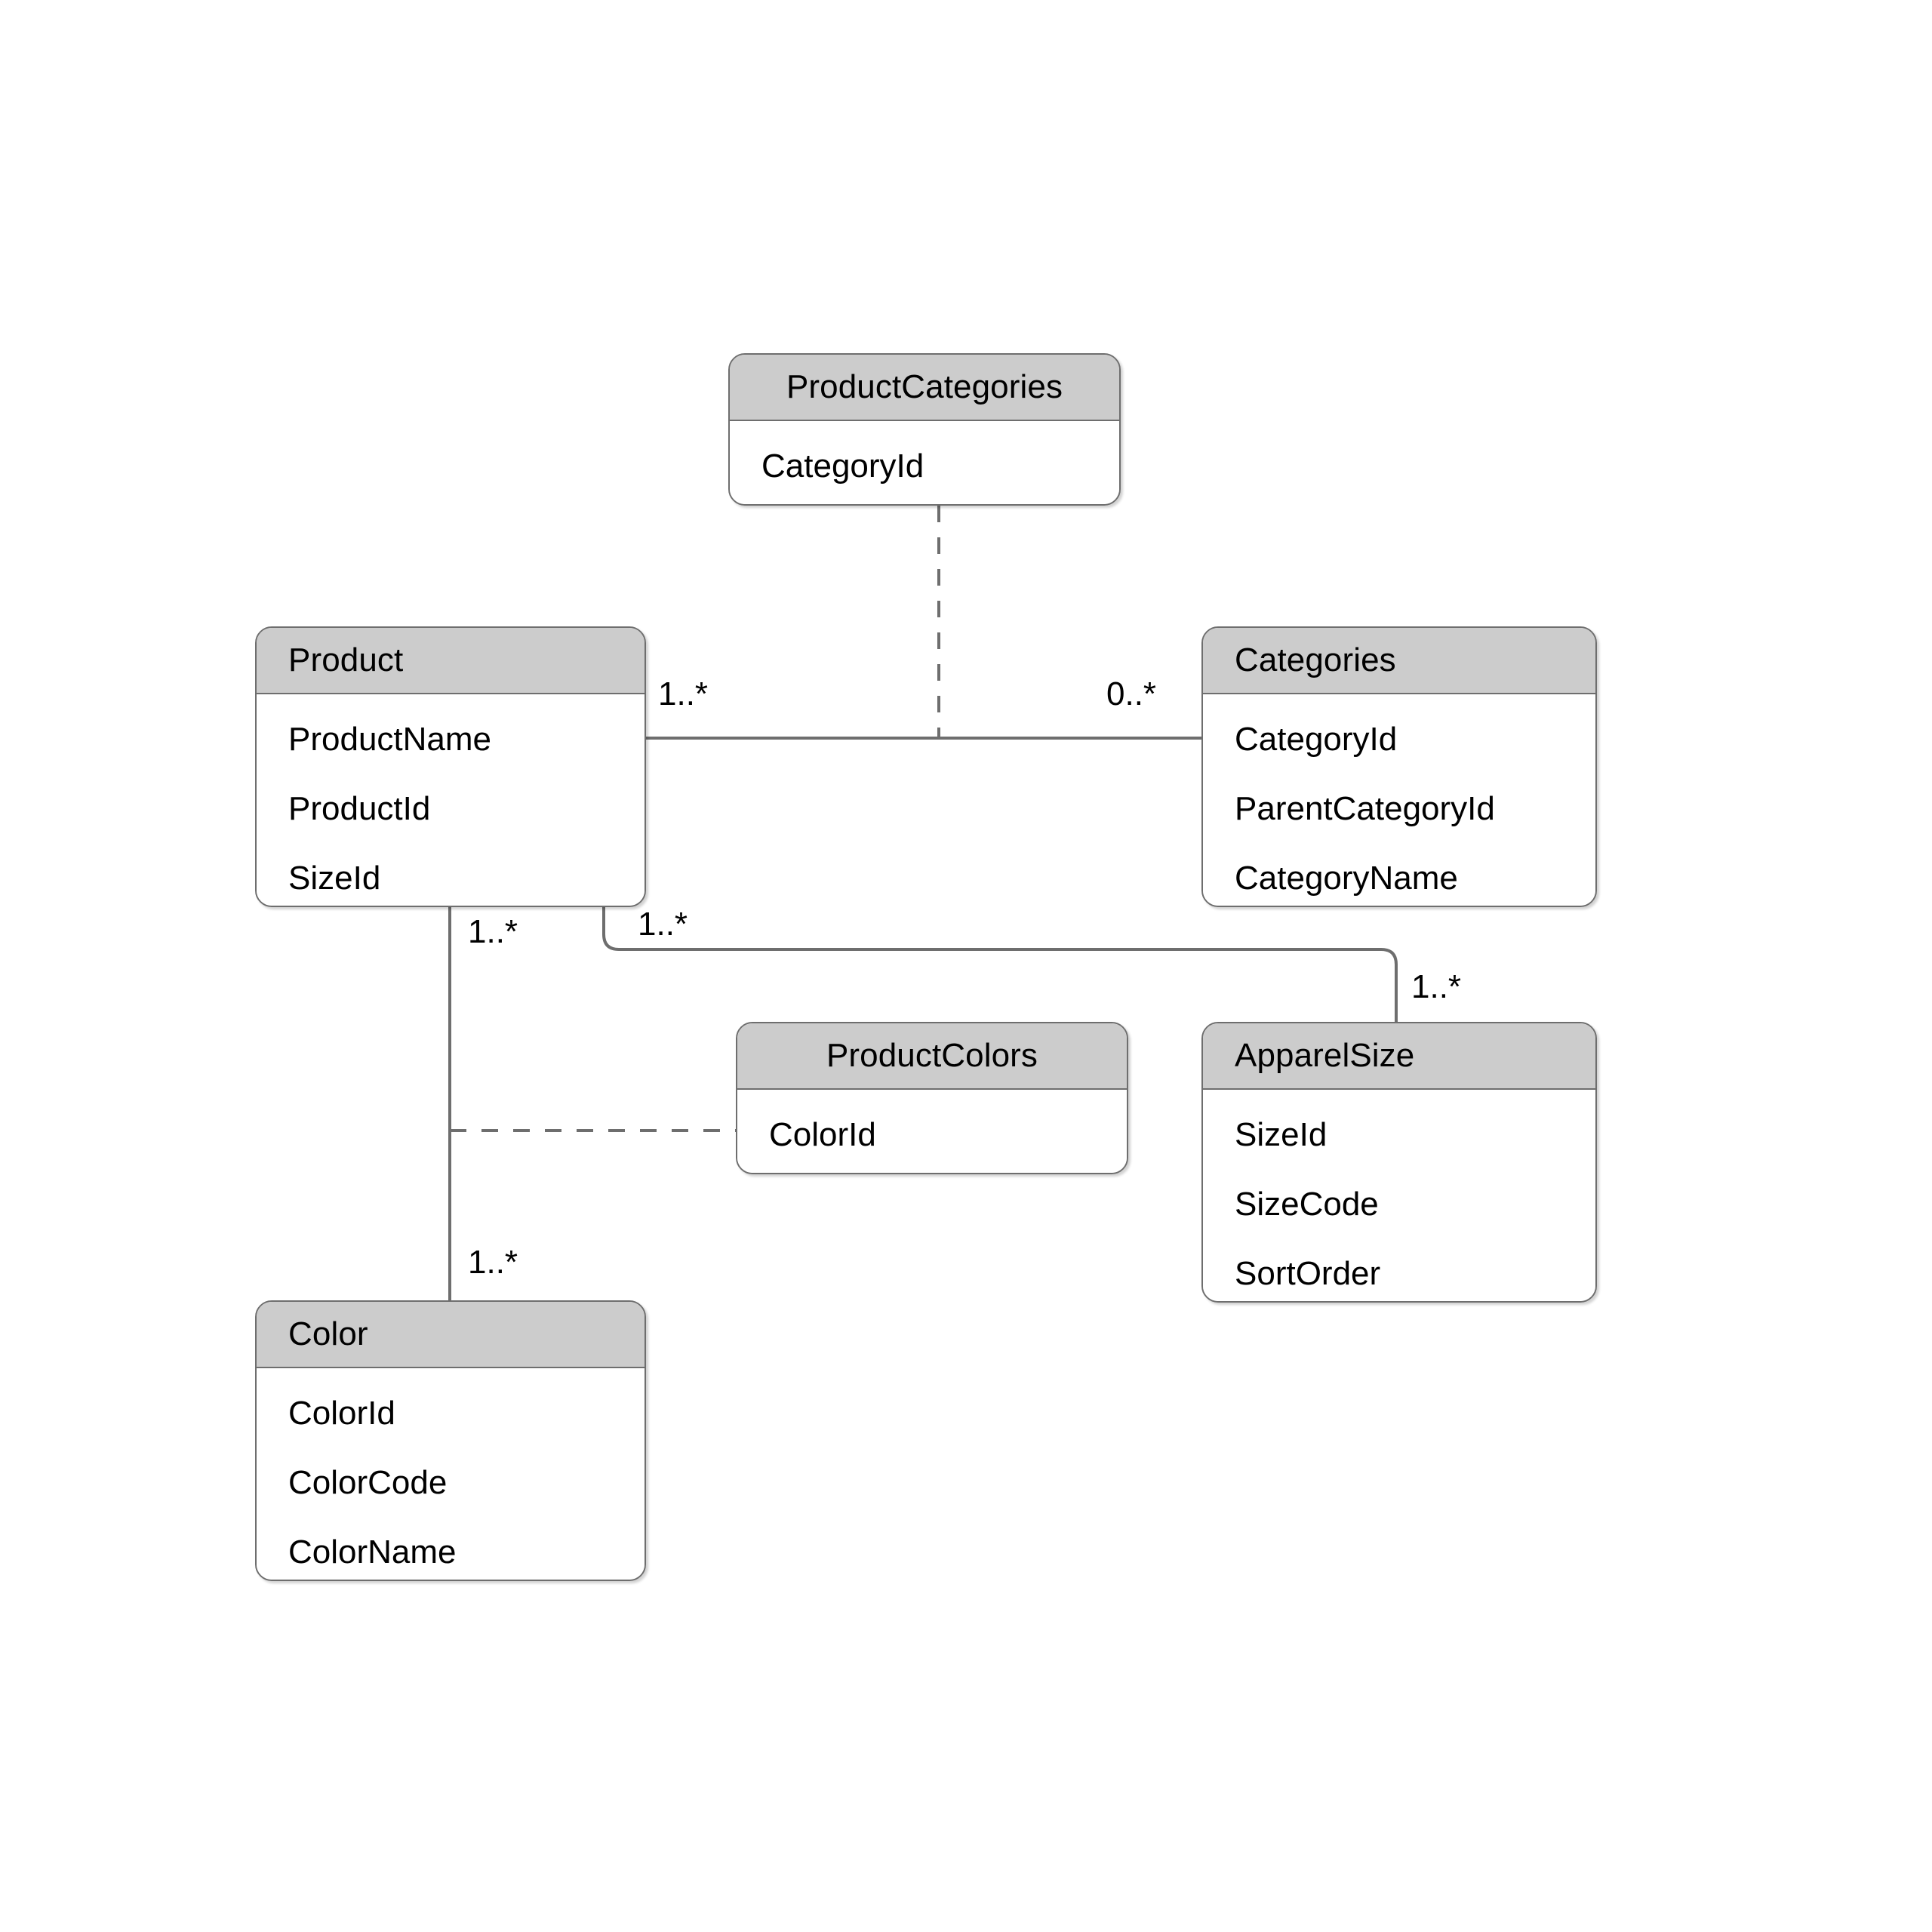 The height and width of the screenshot is (1932, 1932). What do you see at coordinates (1365, 808) in the screenshot?
I see `attribute-row: ParentCategoryId` at bounding box center [1365, 808].